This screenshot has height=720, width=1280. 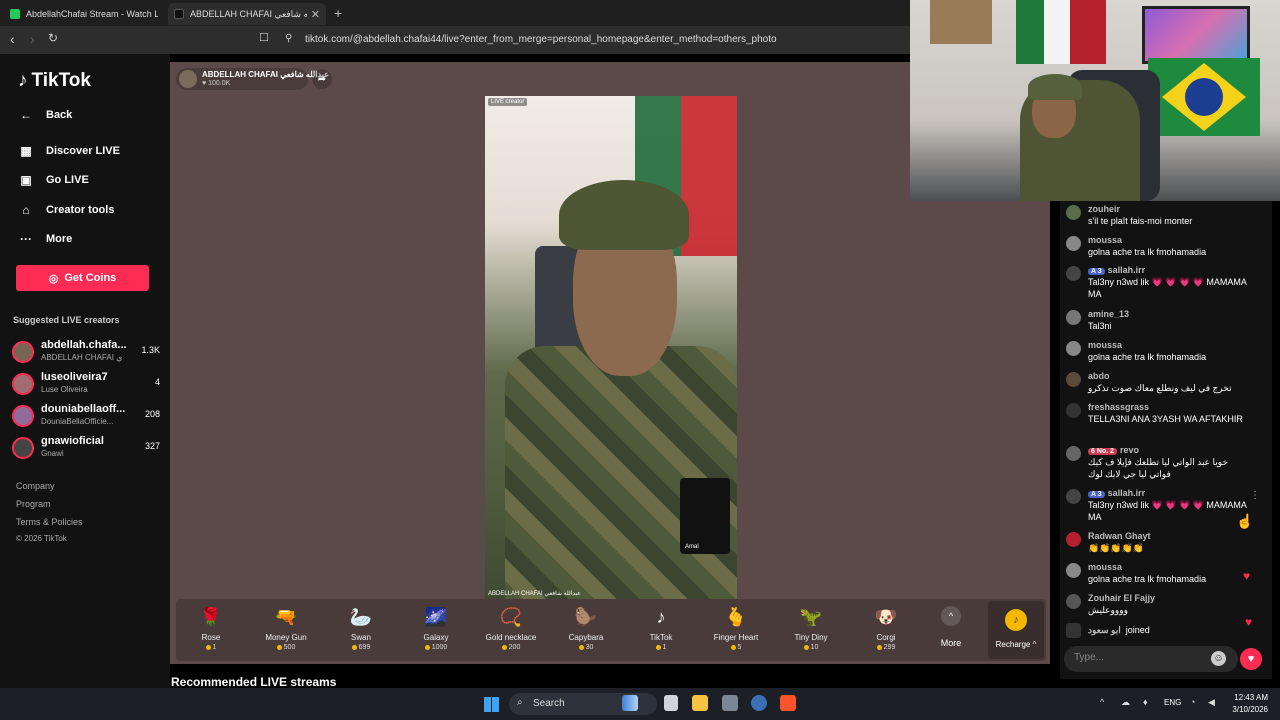 What do you see at coordinates (53, 38) in the screenshot?
I see `reload-icon: ↻` at bounding box center [53, 38].